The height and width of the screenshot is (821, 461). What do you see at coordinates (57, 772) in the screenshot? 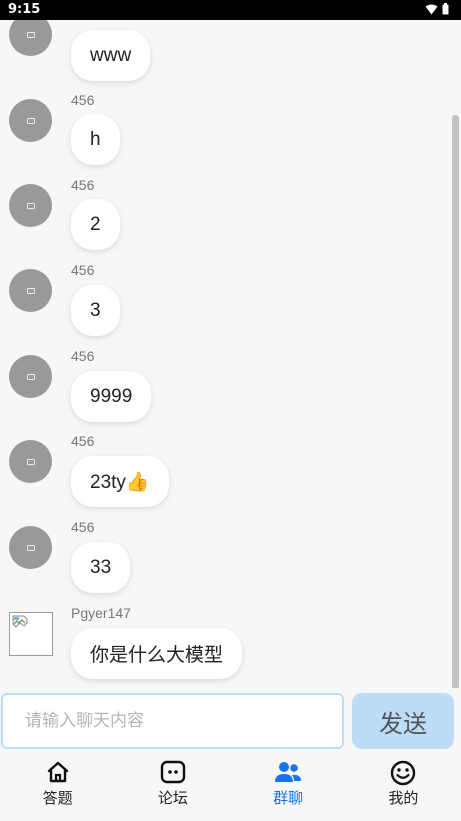
I see `home-icon` at bounding box center [57, 772].